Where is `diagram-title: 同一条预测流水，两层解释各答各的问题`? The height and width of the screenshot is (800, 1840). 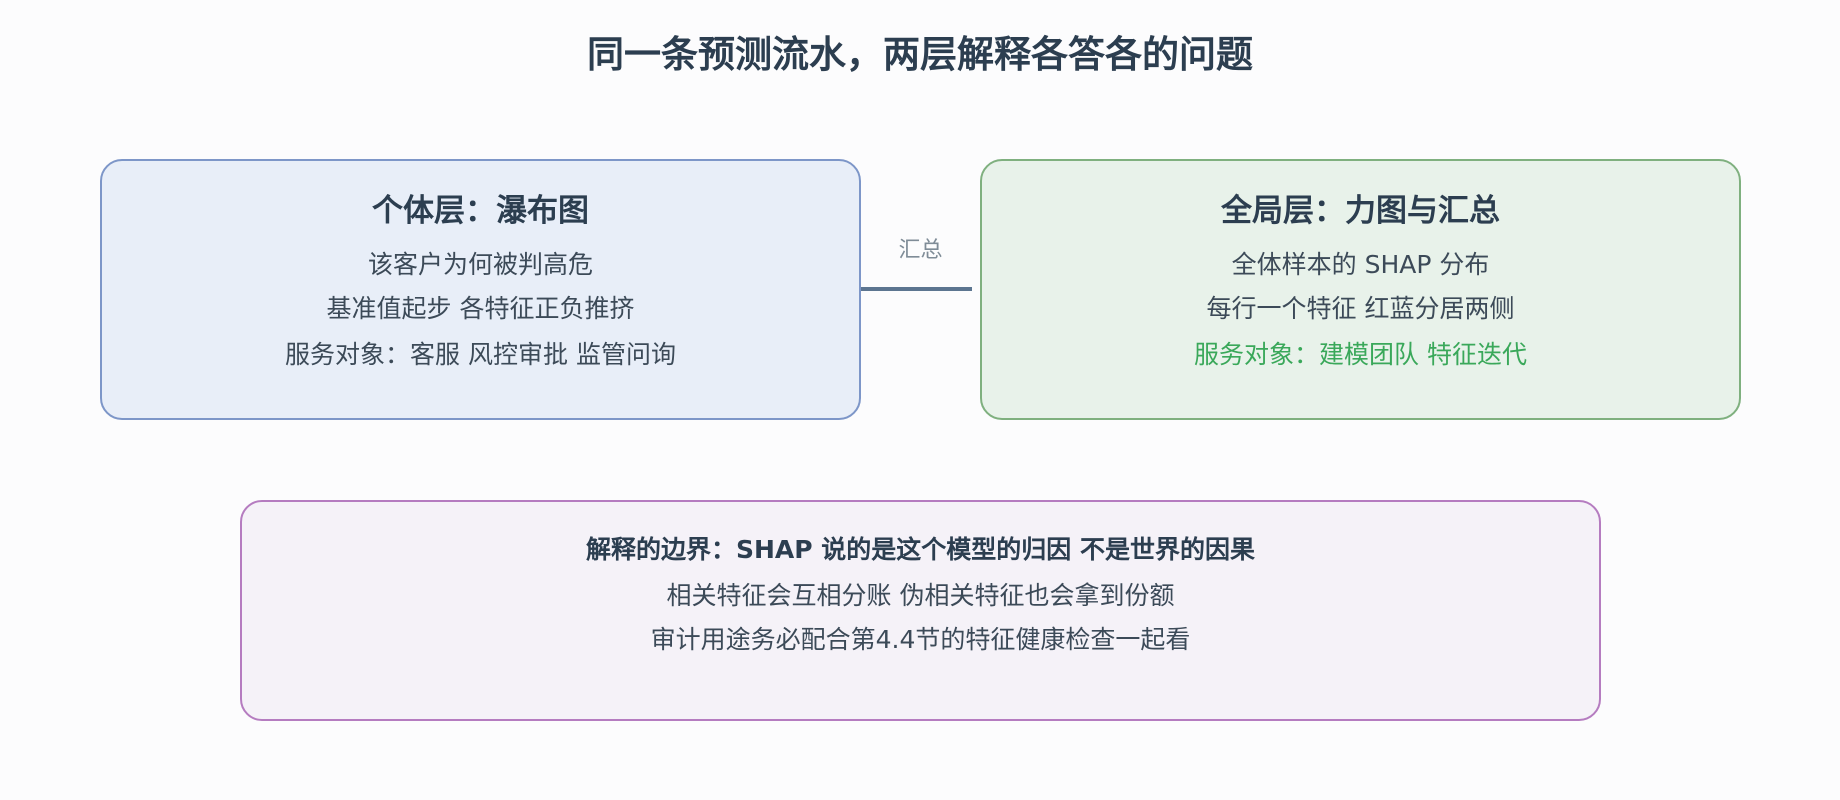 diagram-title: 同一条预测流水，两层解释各答各的问题 is located at coordinates (920, 54).